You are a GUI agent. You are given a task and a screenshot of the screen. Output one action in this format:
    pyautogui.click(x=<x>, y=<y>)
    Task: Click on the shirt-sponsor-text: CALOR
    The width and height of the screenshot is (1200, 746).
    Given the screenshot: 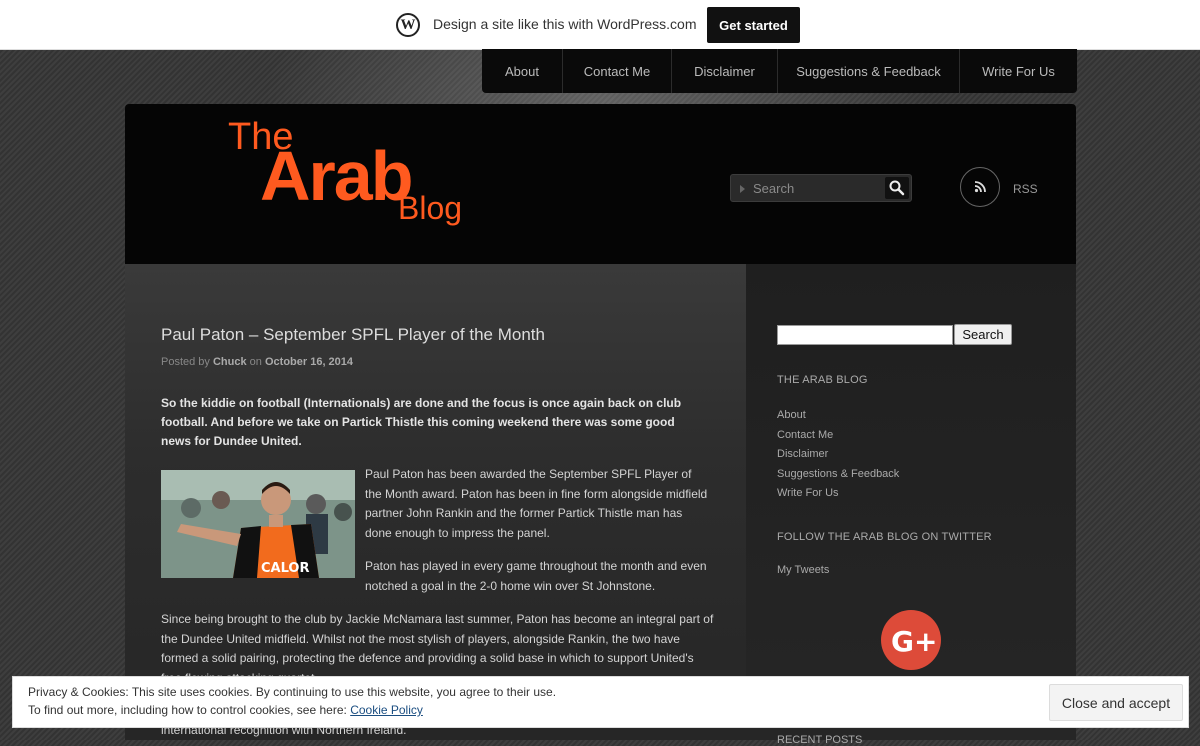 What is the action you would take?
    pyautogui.click(x=285, y=568)
    